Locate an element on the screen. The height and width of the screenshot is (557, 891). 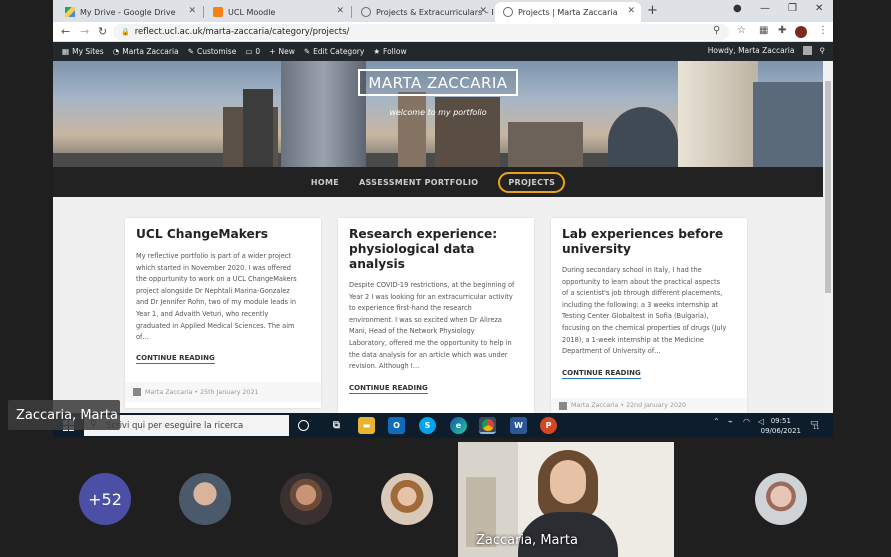
forward-icon: → is located at coordinates (84, 31).